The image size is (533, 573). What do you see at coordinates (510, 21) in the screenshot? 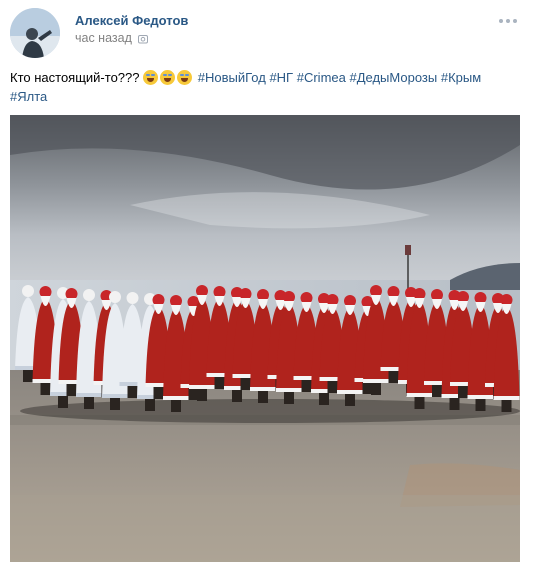
I see `more-dots-icon` at bounding box center [510, 21].